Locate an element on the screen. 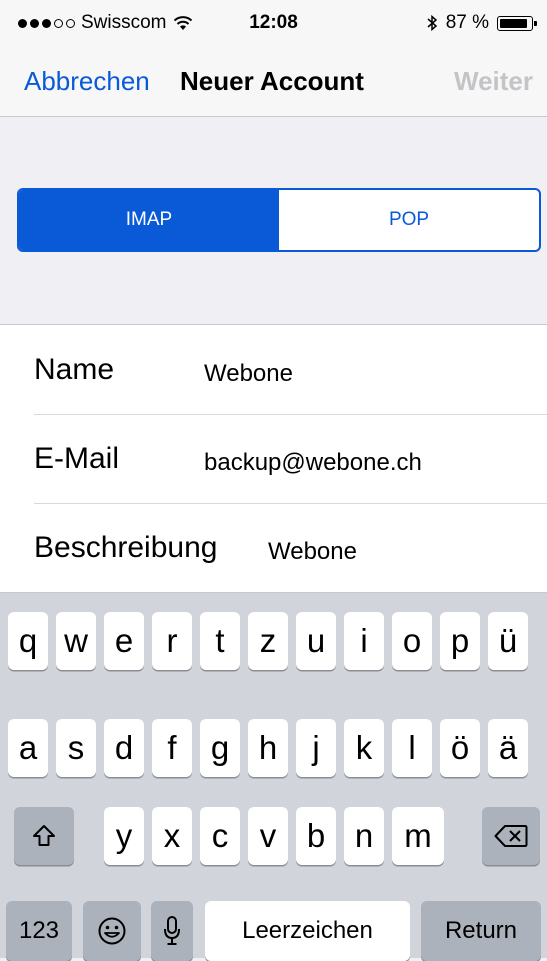  protocol-segmented-control: IMAP POP is located at coordinates (279, 220).